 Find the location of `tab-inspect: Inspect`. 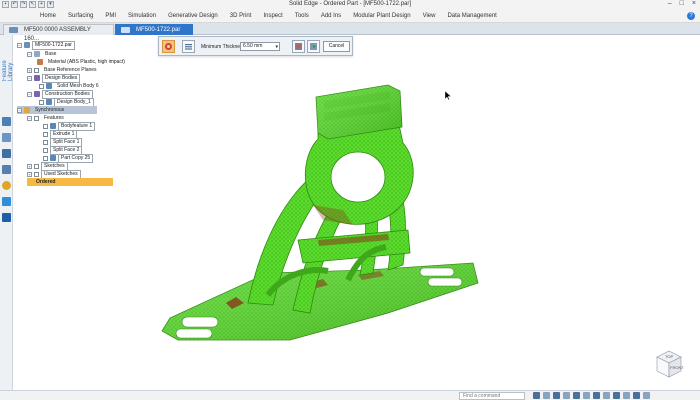

tab-inspect: Inspect is located at coordinates (272, 16).